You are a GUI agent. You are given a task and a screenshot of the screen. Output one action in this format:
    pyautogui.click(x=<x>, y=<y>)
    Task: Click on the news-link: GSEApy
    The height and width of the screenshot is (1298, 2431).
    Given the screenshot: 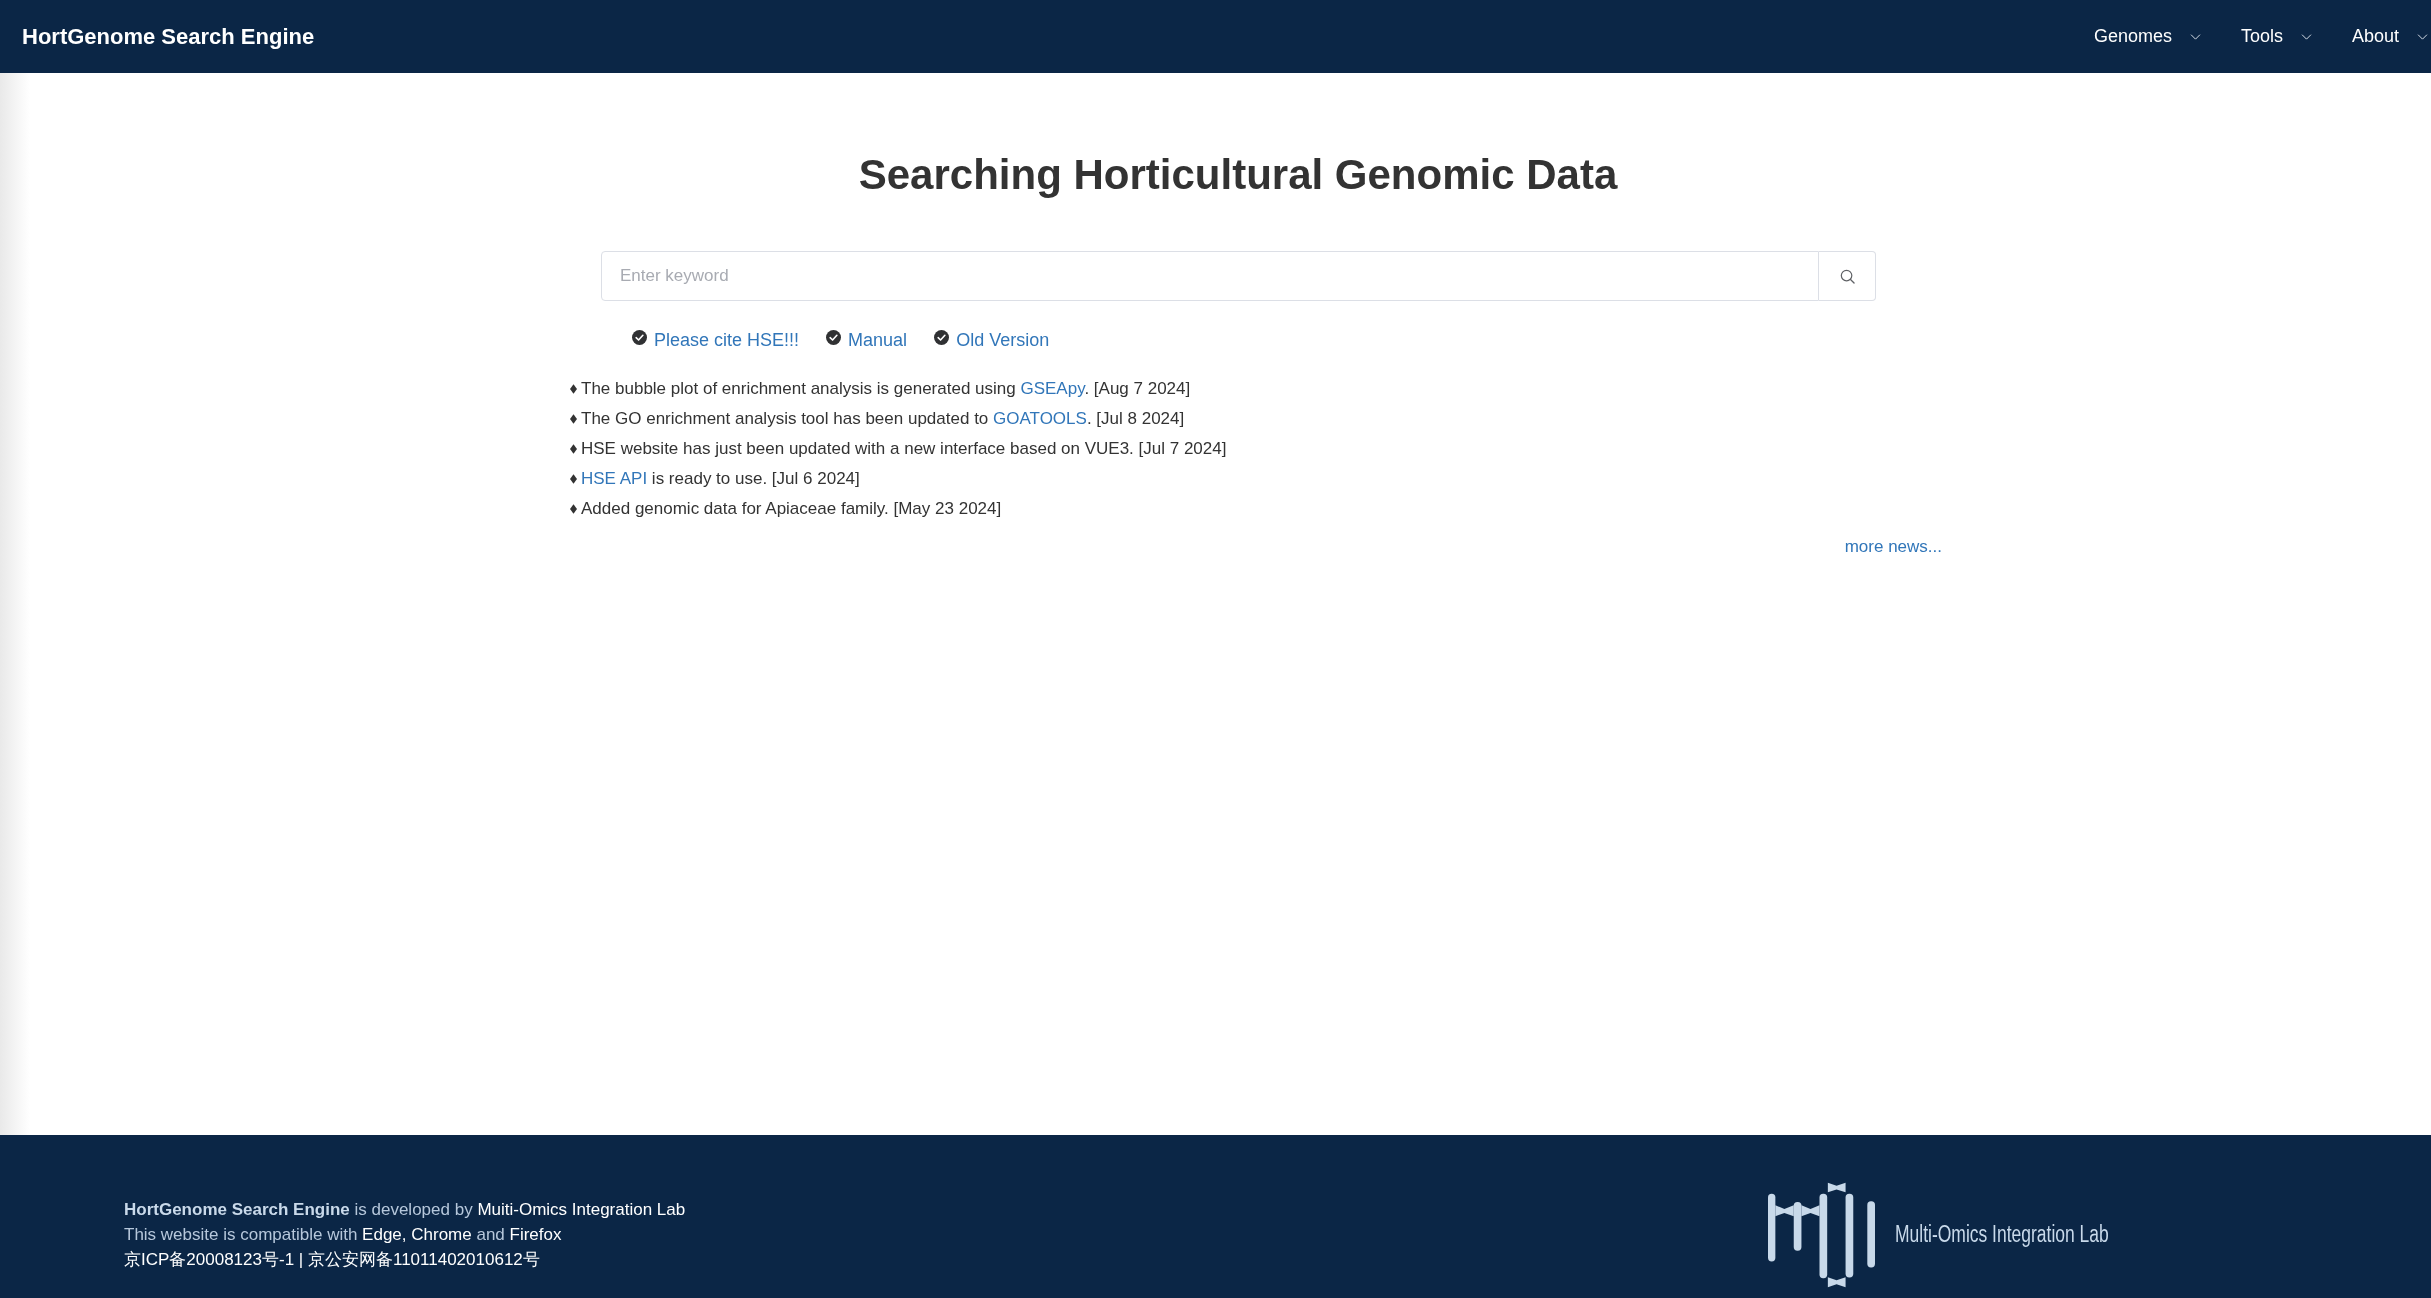 What is the action you would take?
    pyautogui.click(x=1052, y=388)
    